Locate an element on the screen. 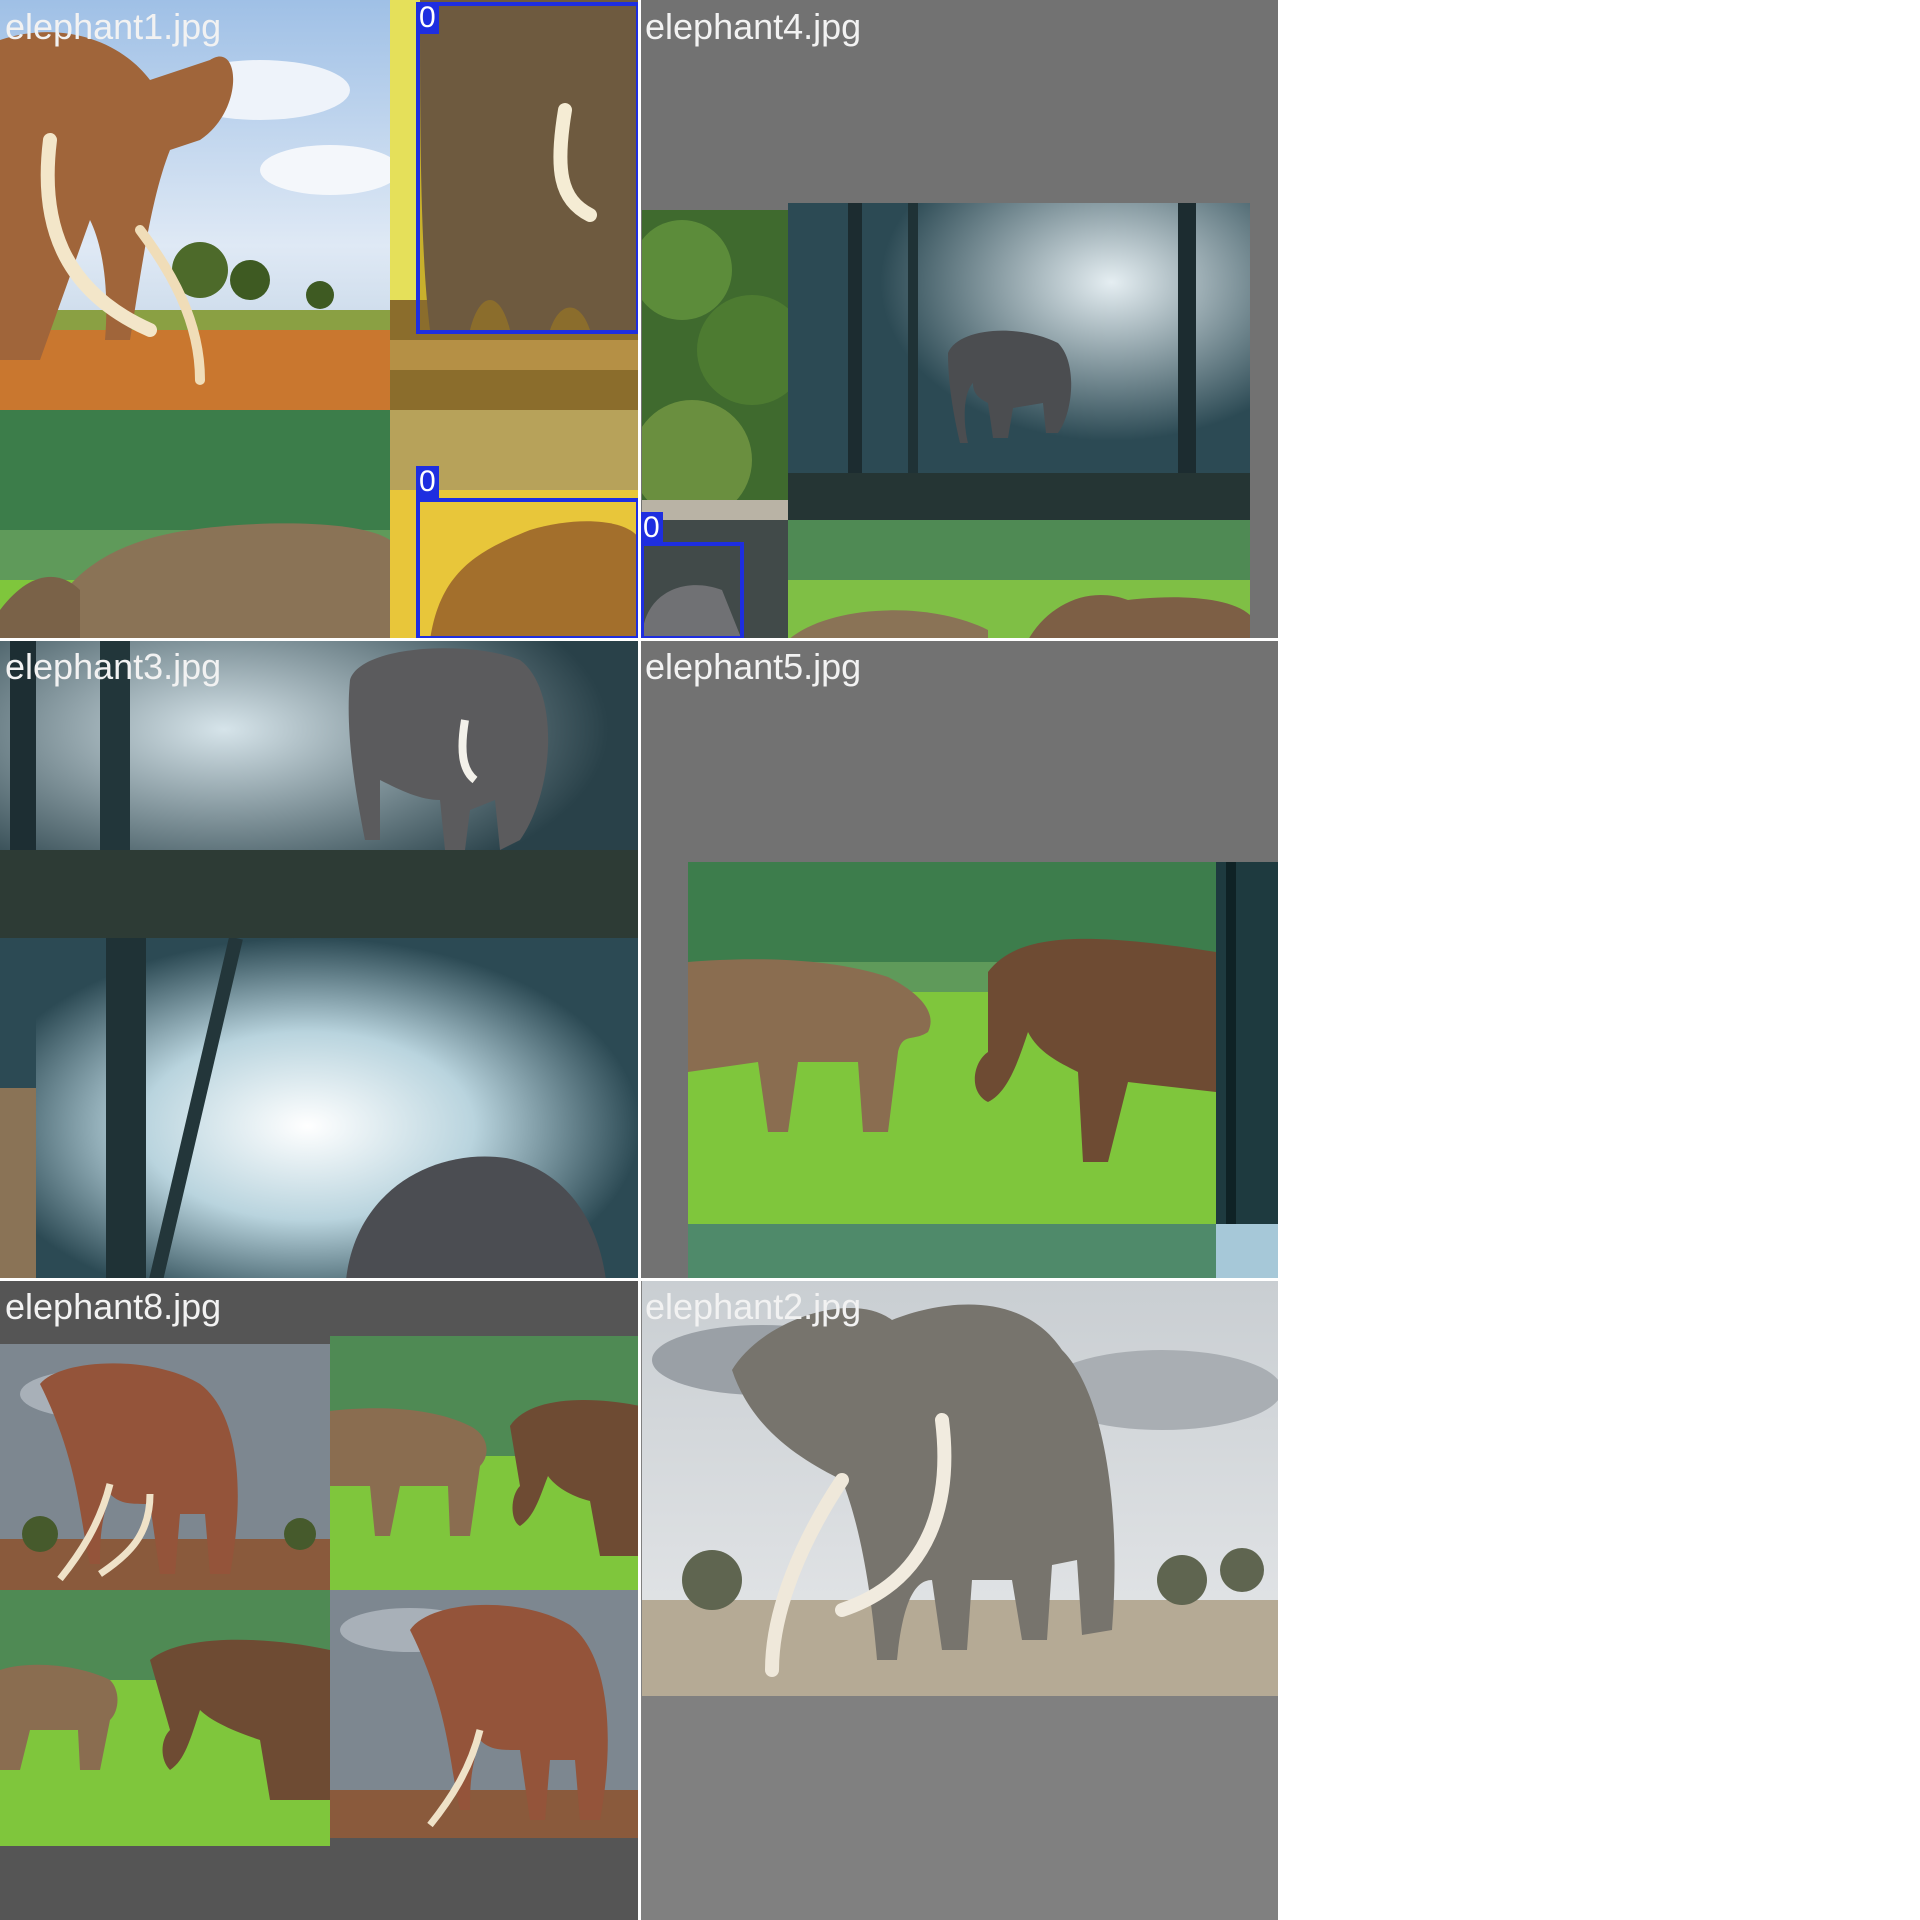  image-filename-label: elephant2.jpg is located at coordinates (753, 1306).